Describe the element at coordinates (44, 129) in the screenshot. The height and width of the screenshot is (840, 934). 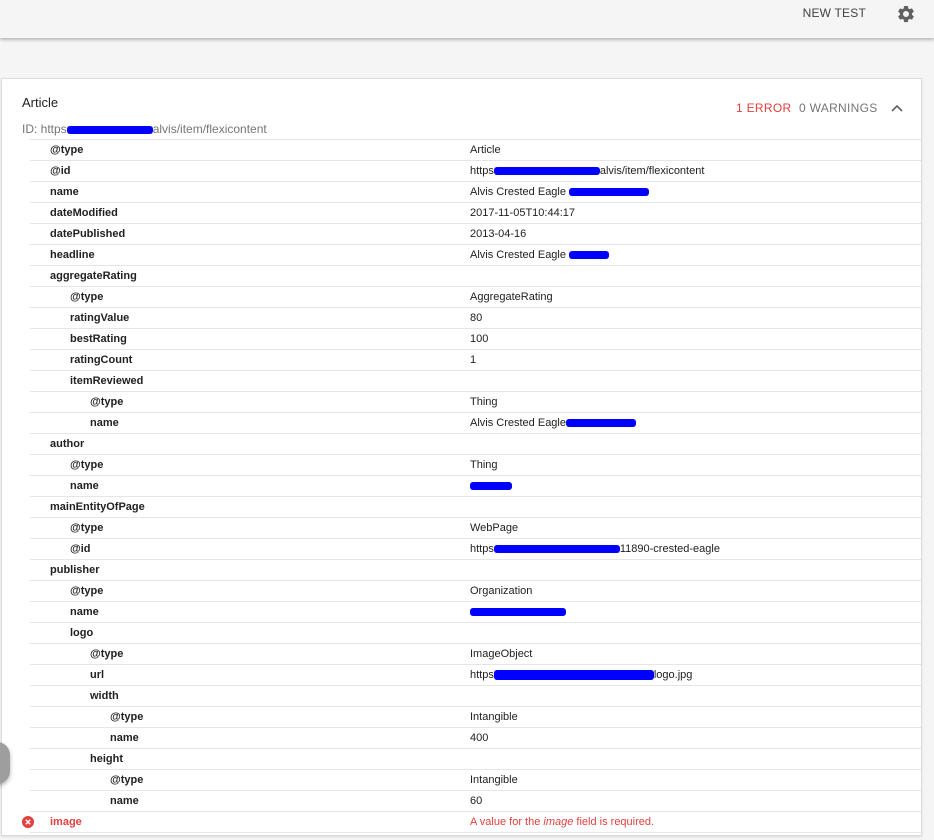
I see `card-id-prefix: ID: https` at that location.